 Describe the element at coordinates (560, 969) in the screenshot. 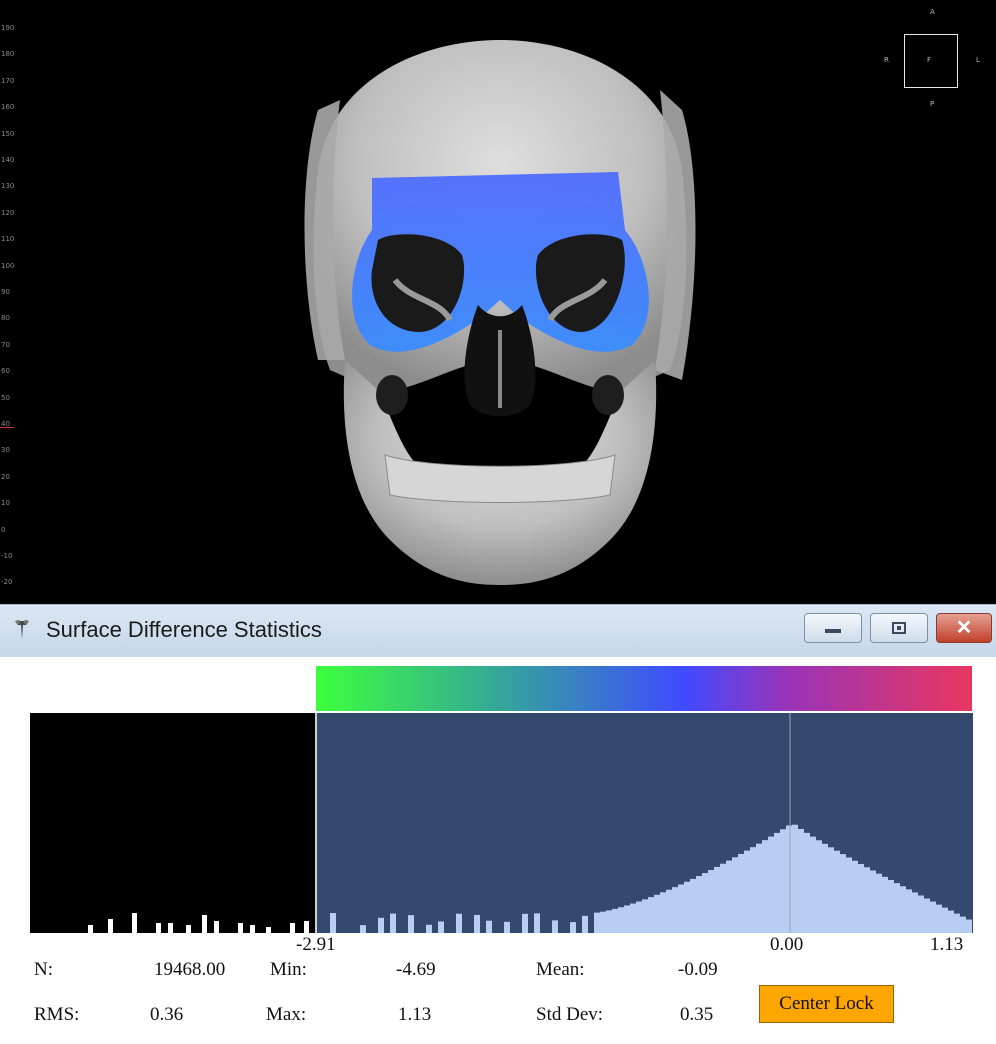

I see `mean-label: Mean:` at that location.